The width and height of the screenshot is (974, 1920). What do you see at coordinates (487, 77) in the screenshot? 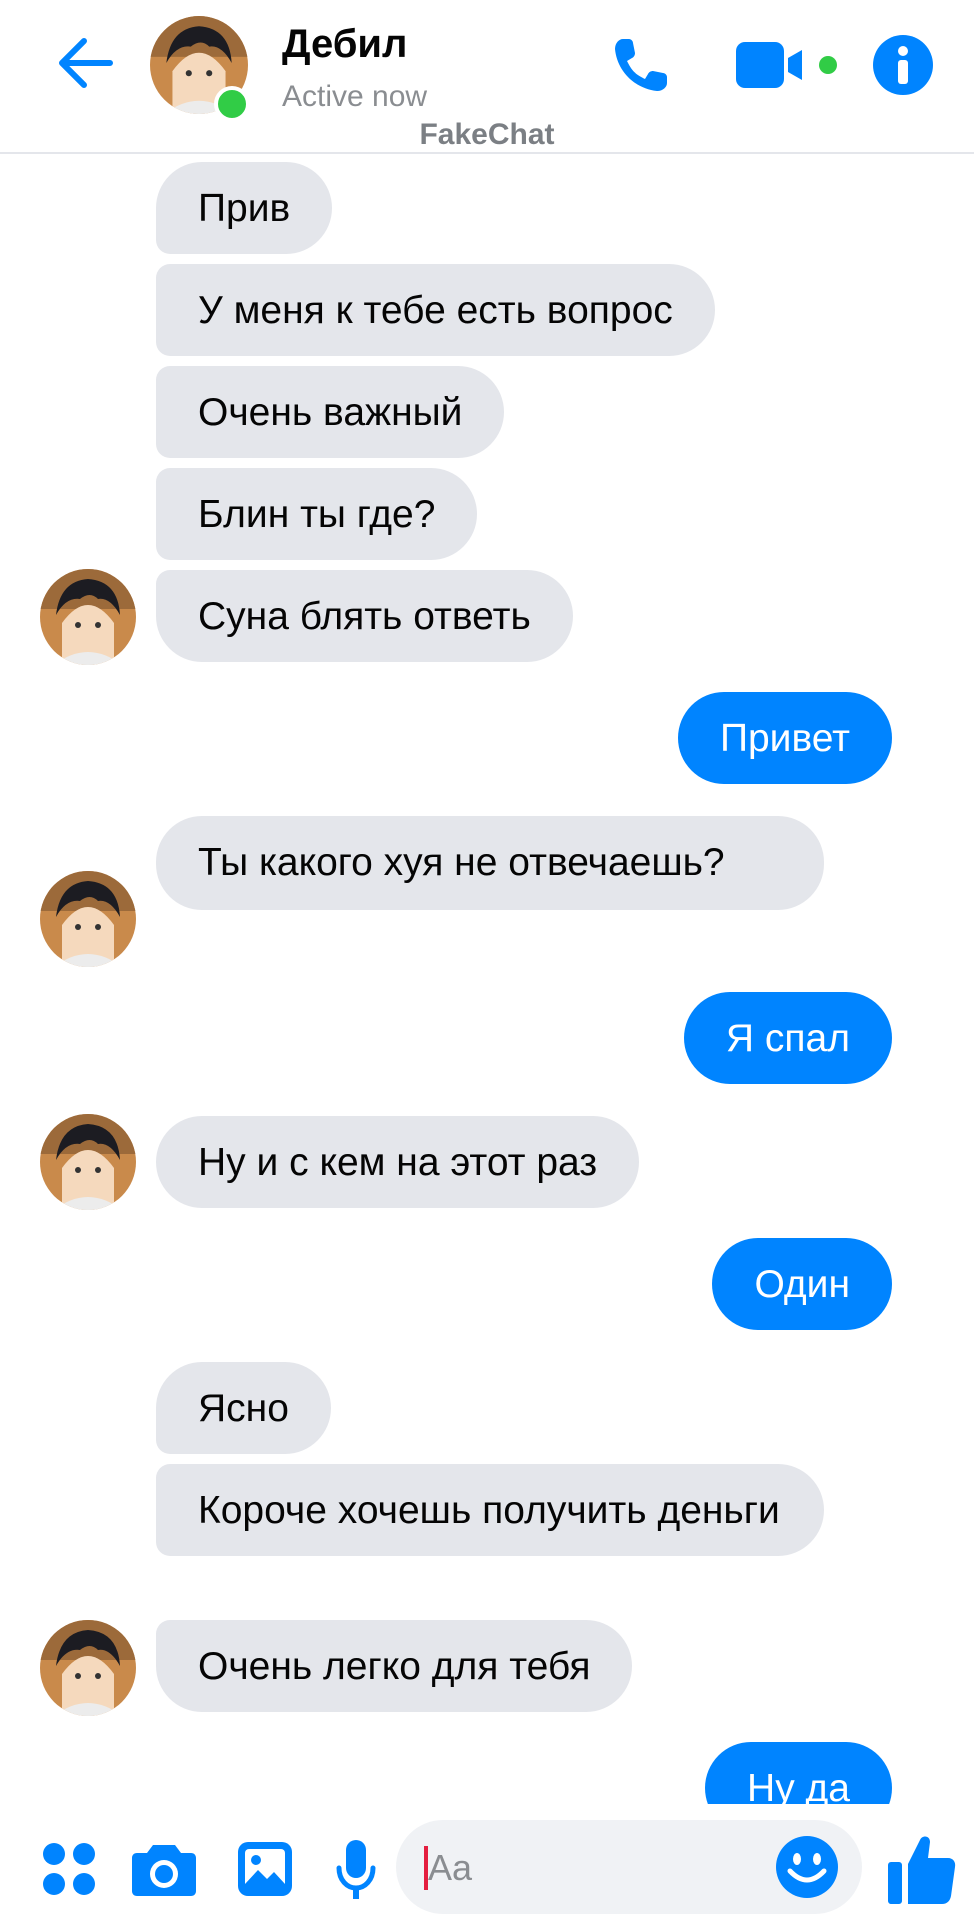
I see `chat-header: Дебил Active now FakeChat` at bounding box center [487, 77].